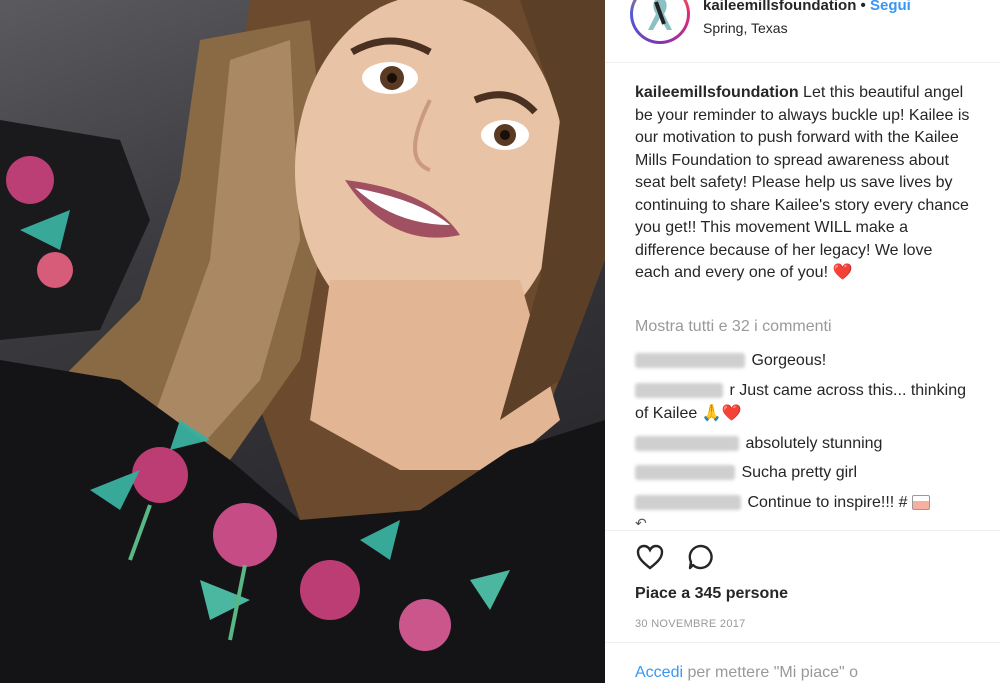  What do you see at coordinates (717, 92) in the screenshot?
I see `caption-username: kaileemillsfoundation` at bounding box center [717, 92].